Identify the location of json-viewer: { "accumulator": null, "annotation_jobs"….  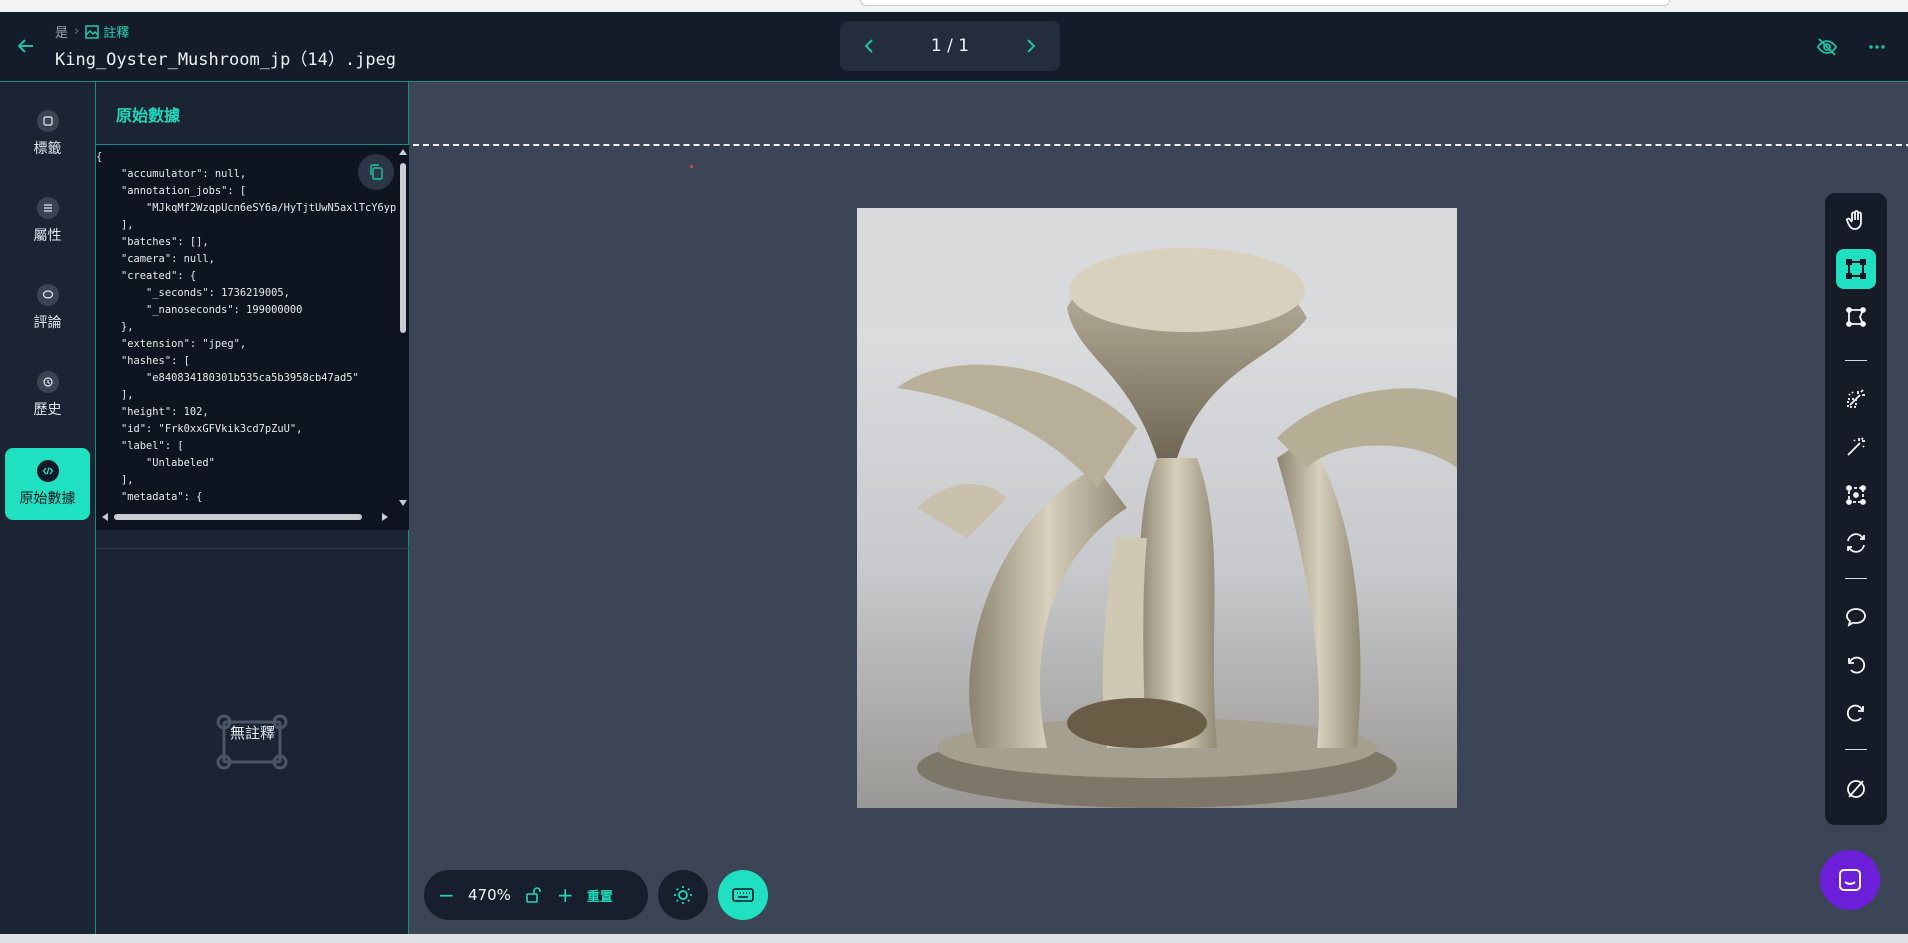
(252, 337).